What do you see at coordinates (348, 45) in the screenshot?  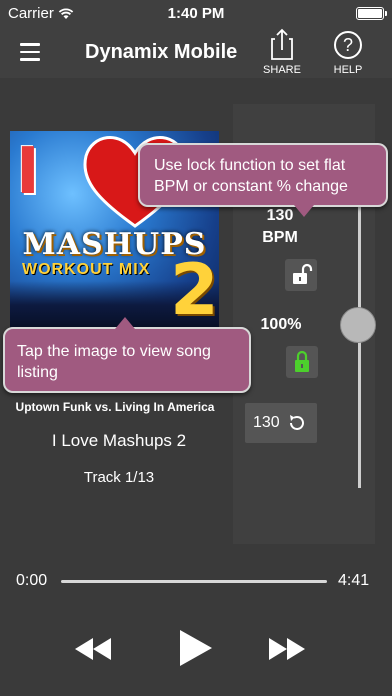 I see `help-icon: ?` at bounding box center [348, 45].